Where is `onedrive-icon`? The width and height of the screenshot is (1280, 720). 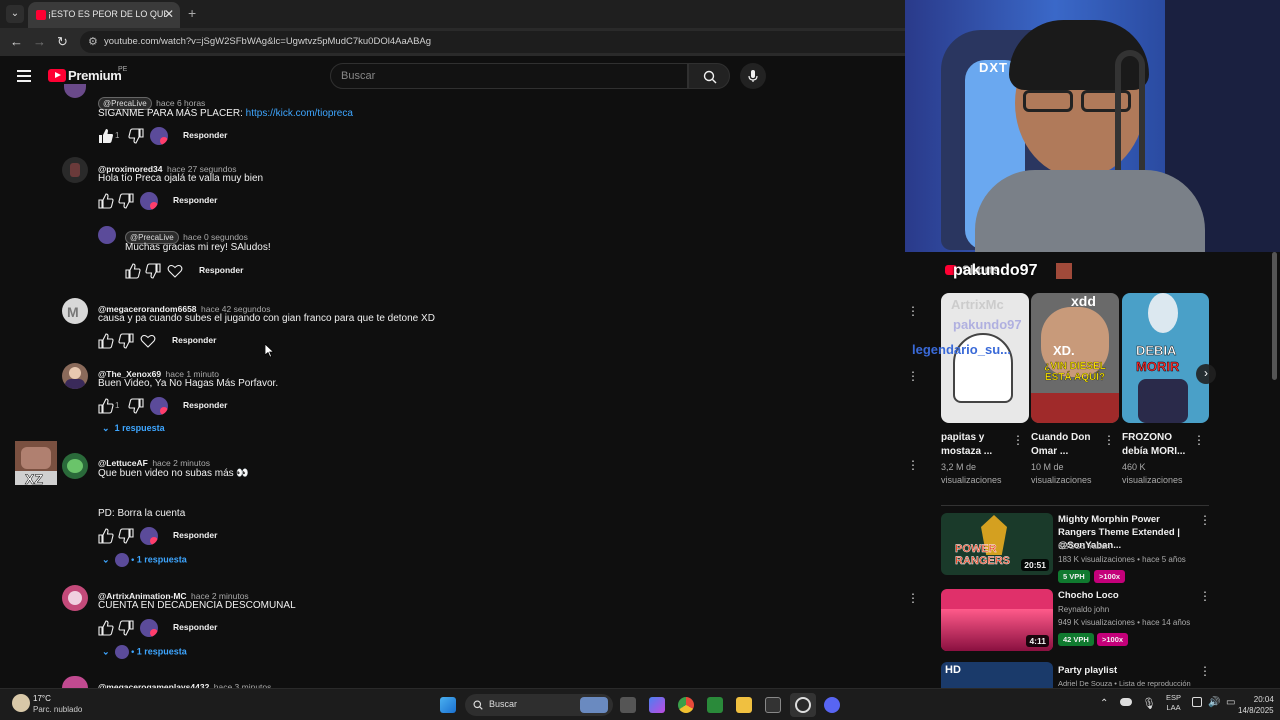
onedrive-icon is located at coordinates (1126, 702).